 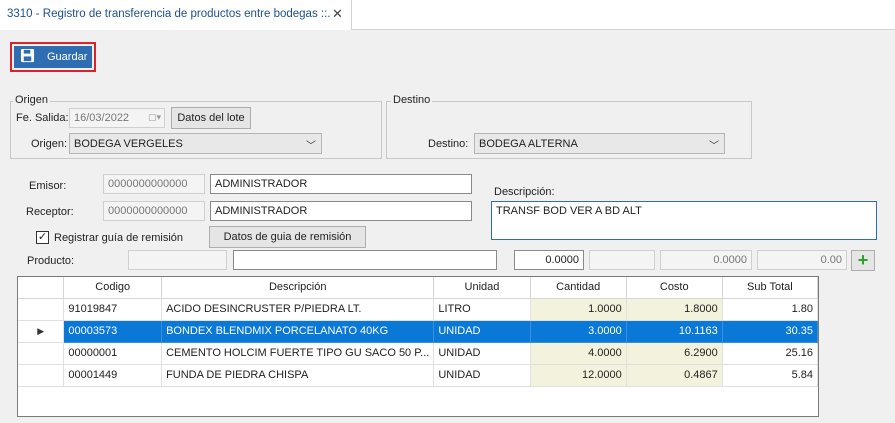 I want to click on producto-subtotal-field: 0.00, so click(x=802, y=260).